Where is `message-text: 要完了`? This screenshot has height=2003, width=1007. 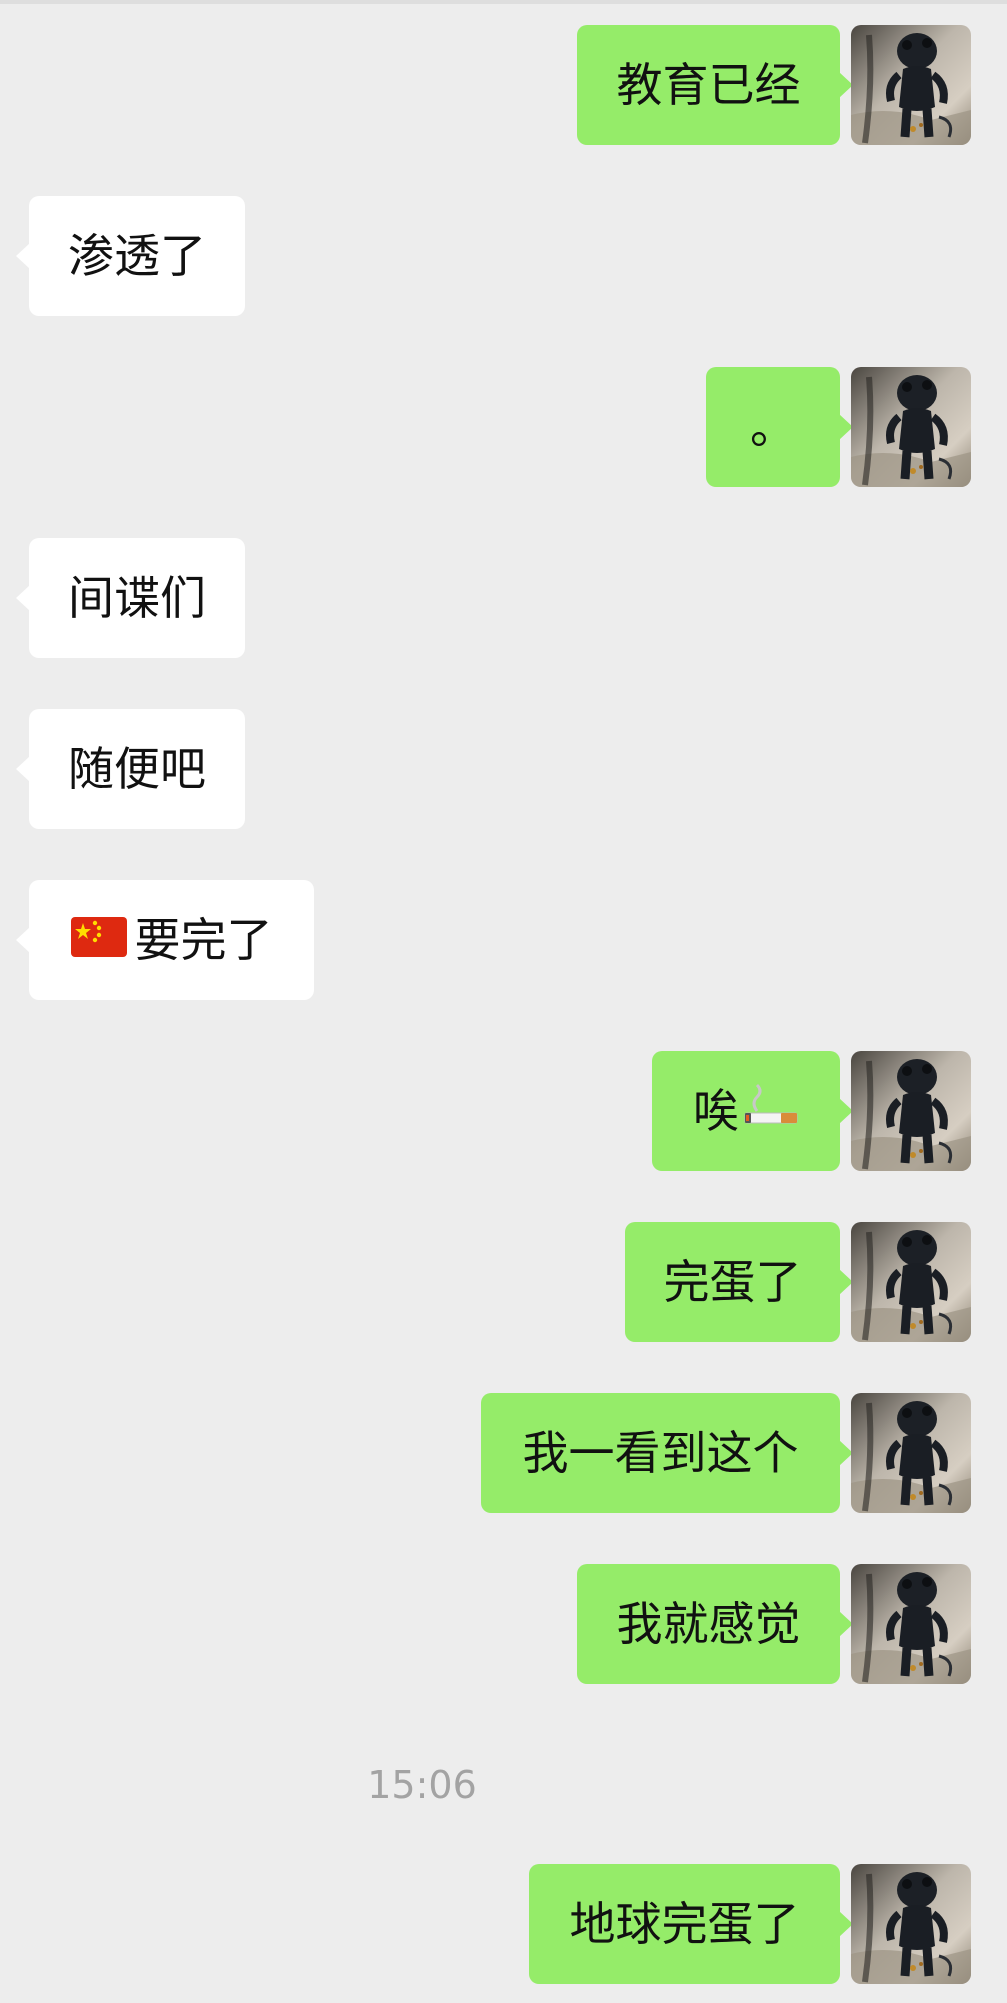 message-text: 要完了 is located at coordinates (203, 940).